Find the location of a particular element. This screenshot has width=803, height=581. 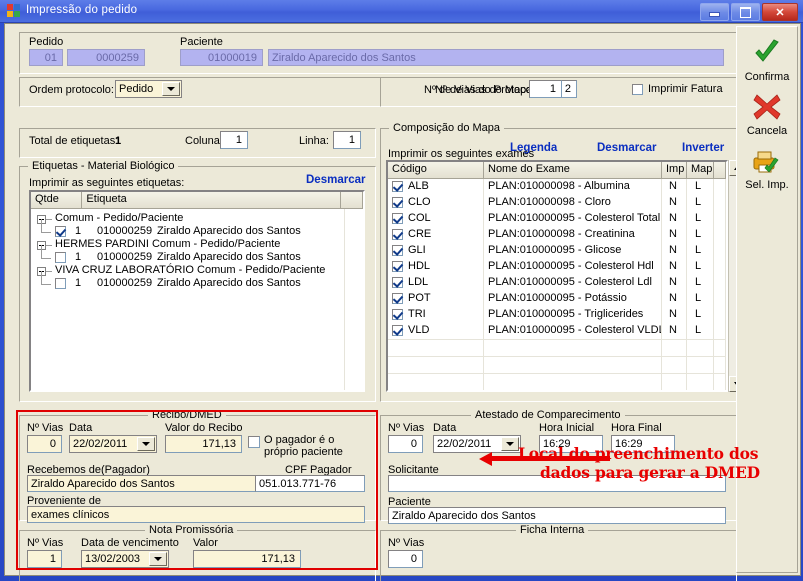

etiquetas-group-caption: Etiquetas - Material Biológico is located at coordinates (103, 166).